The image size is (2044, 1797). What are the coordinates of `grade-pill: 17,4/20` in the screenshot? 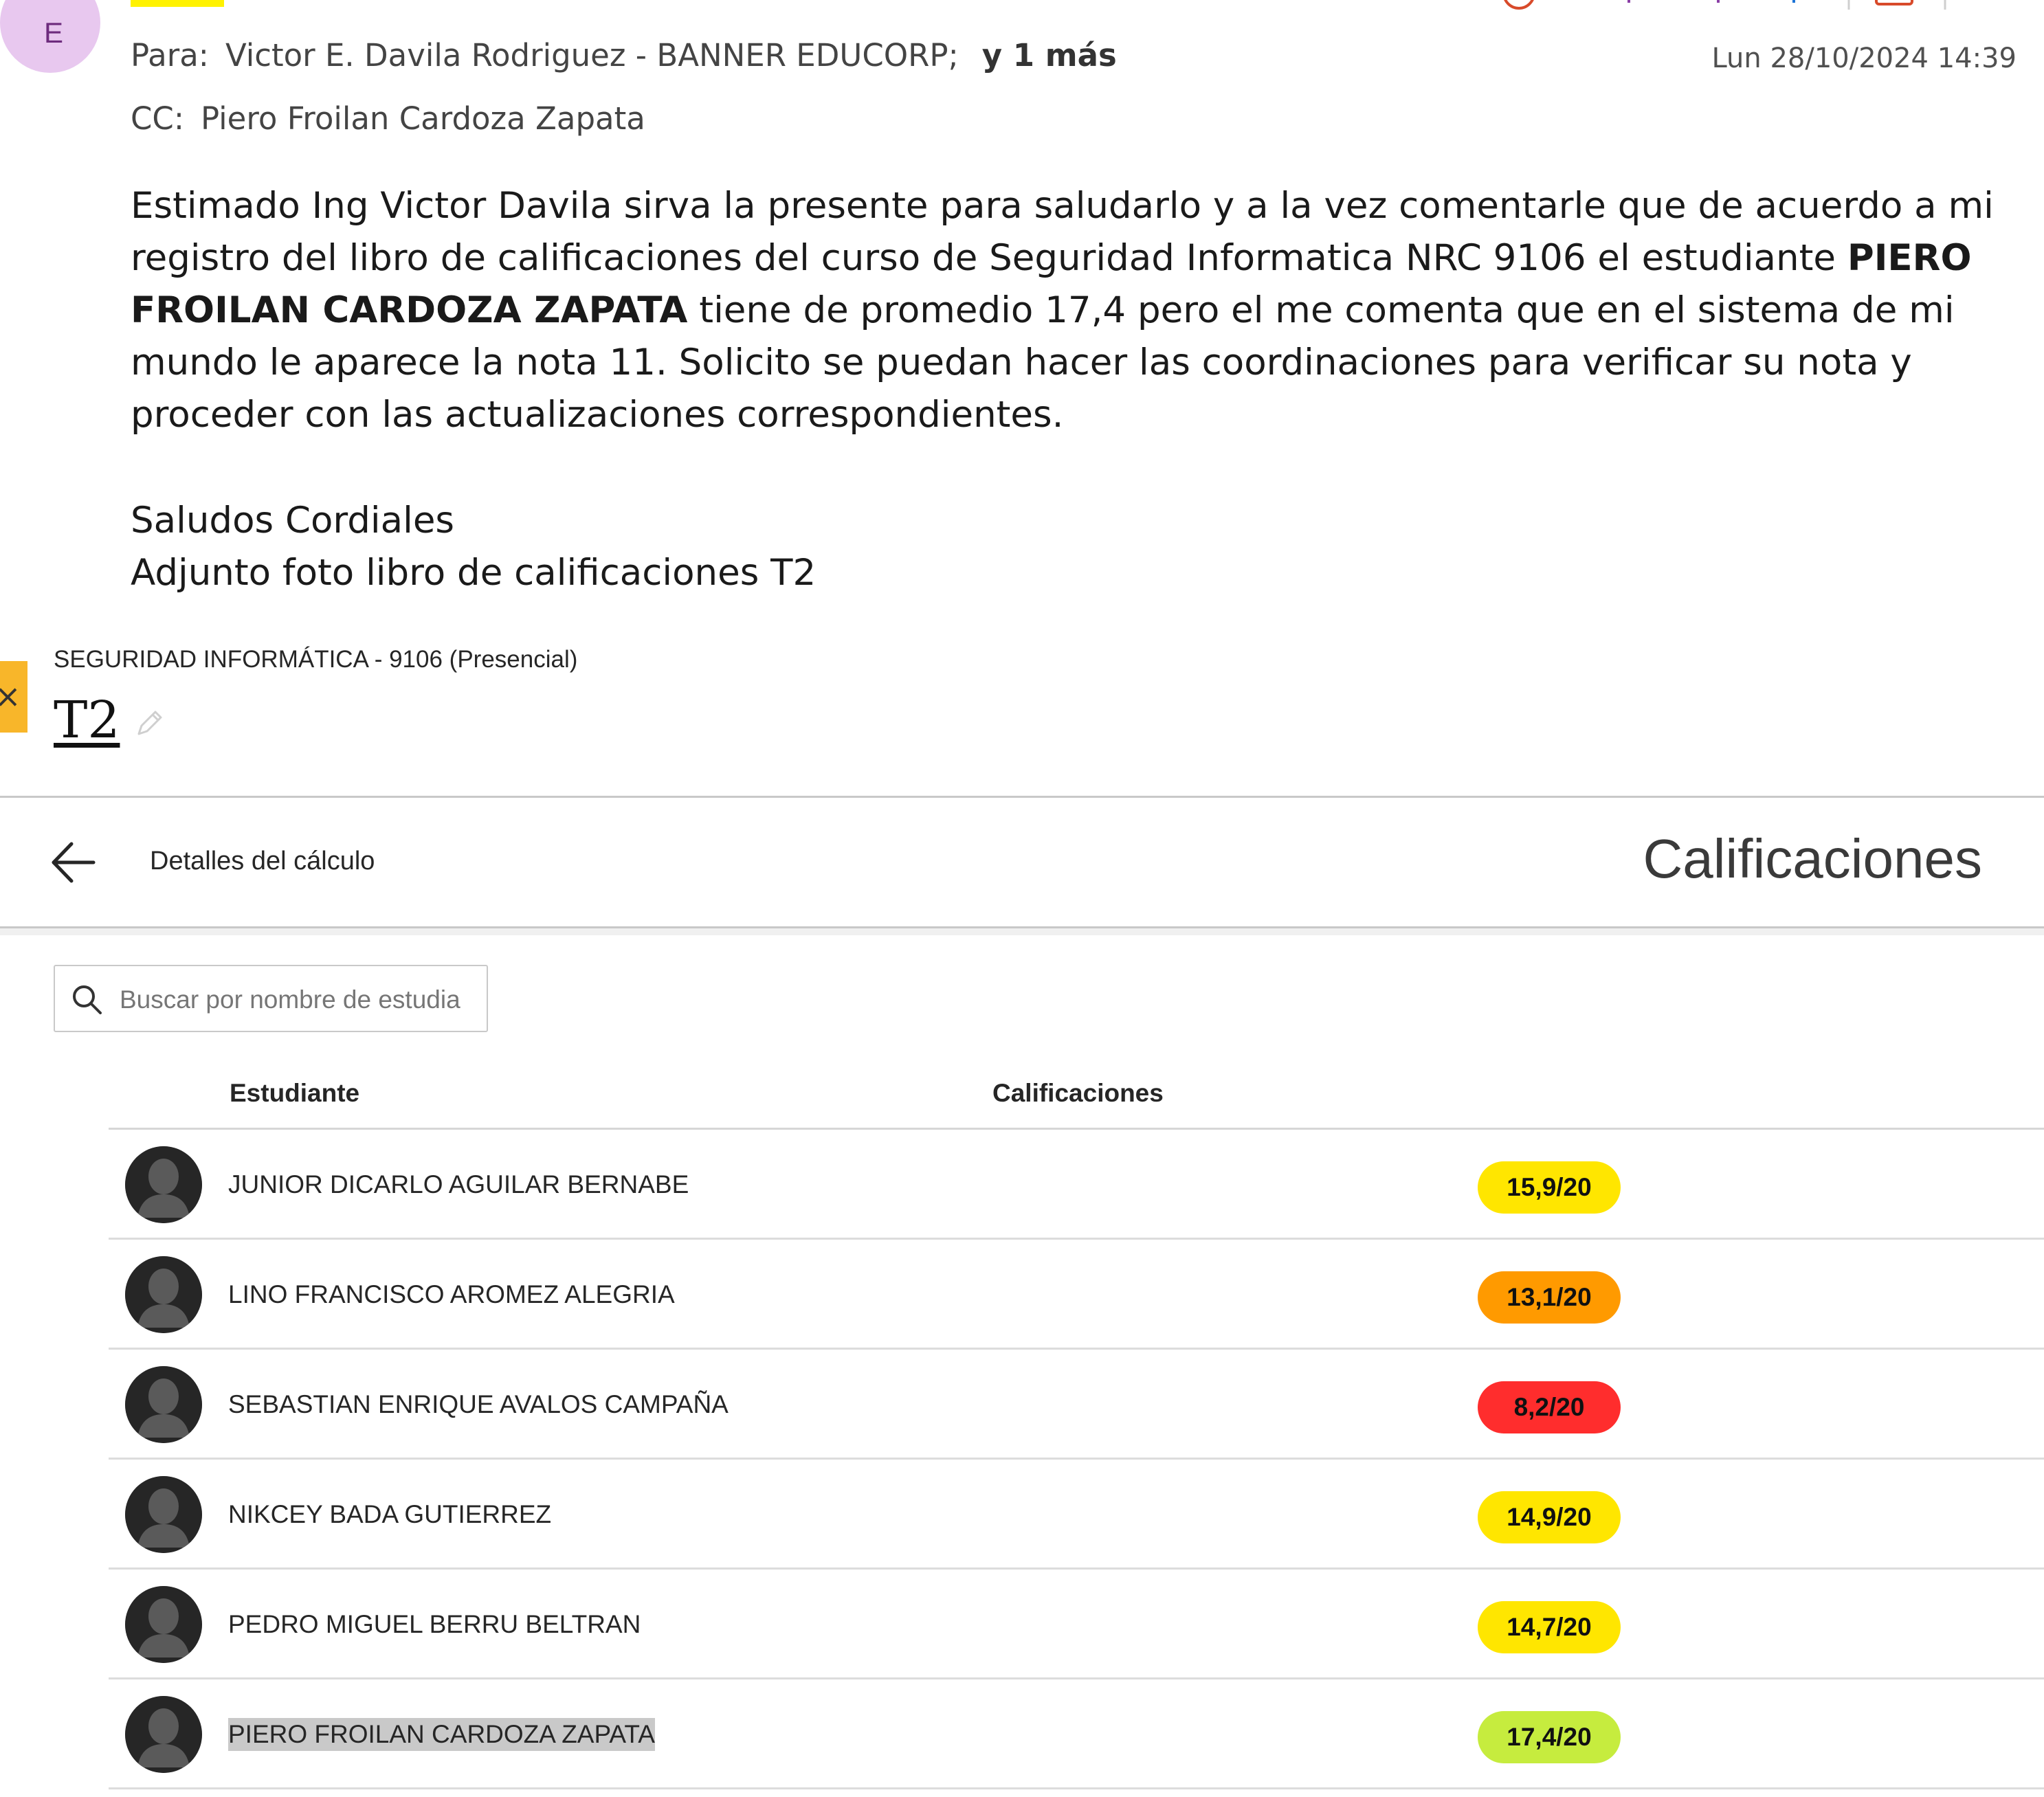 It's located at (1549, 1737).